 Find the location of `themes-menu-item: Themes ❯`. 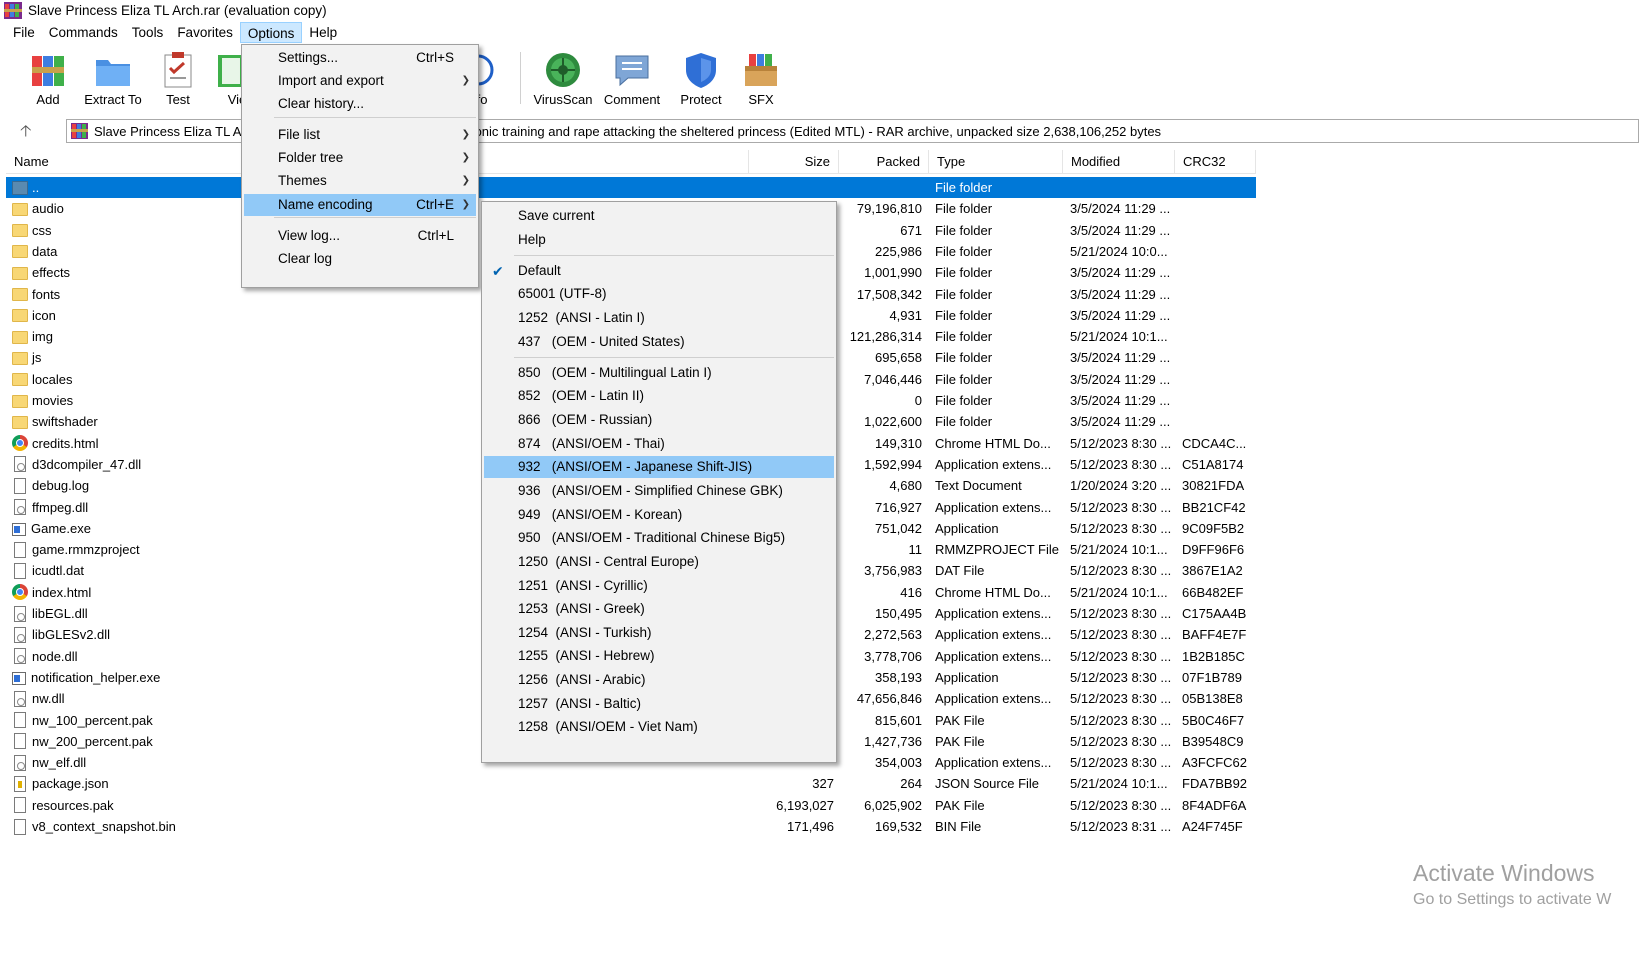

themes-menu-item: Themes ❯ is located at coordinates (360, 181).